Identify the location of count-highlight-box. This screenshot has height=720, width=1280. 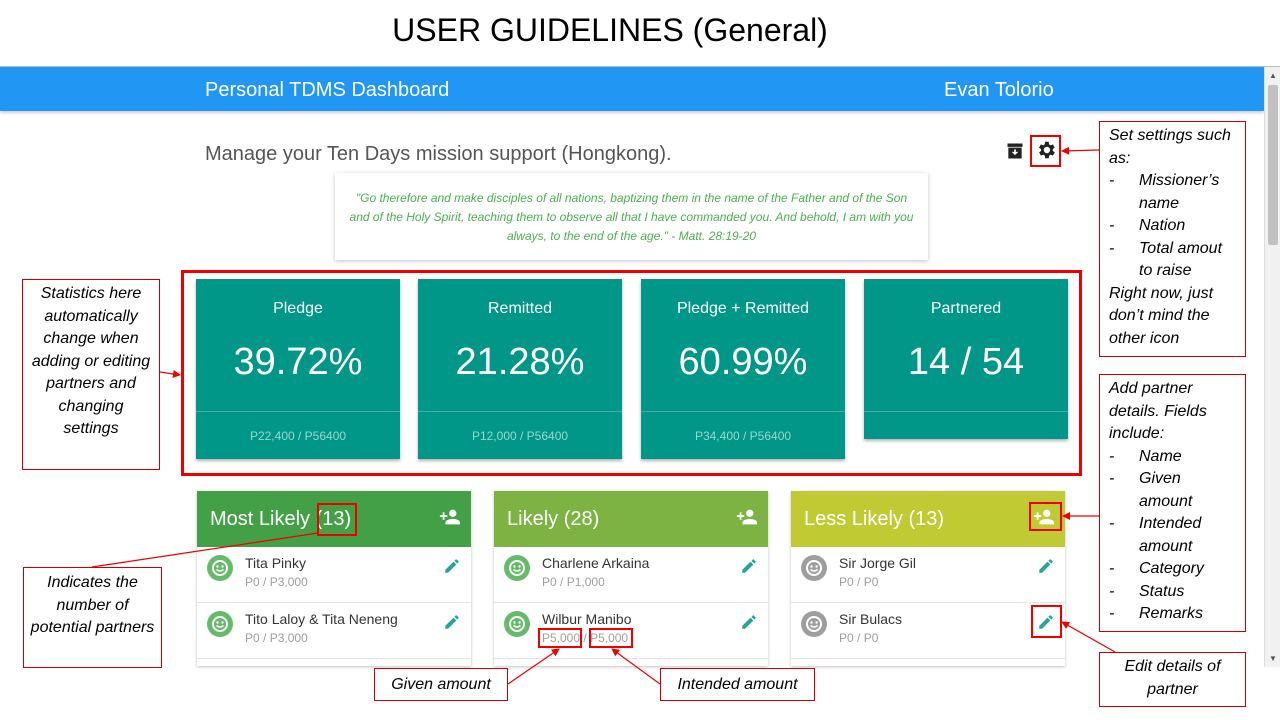
(337, 519).